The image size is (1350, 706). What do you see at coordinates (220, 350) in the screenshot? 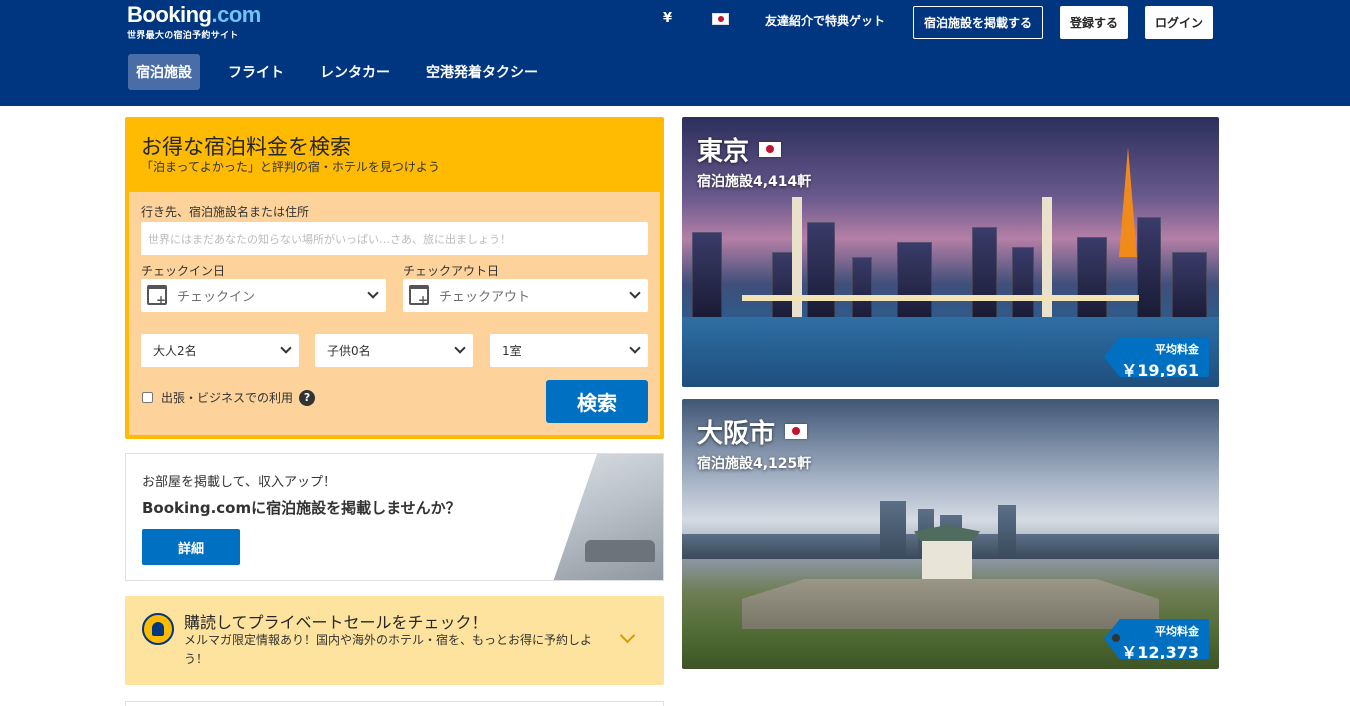
I see `adults-select: 大人2名` at bounding box center [220, 350].